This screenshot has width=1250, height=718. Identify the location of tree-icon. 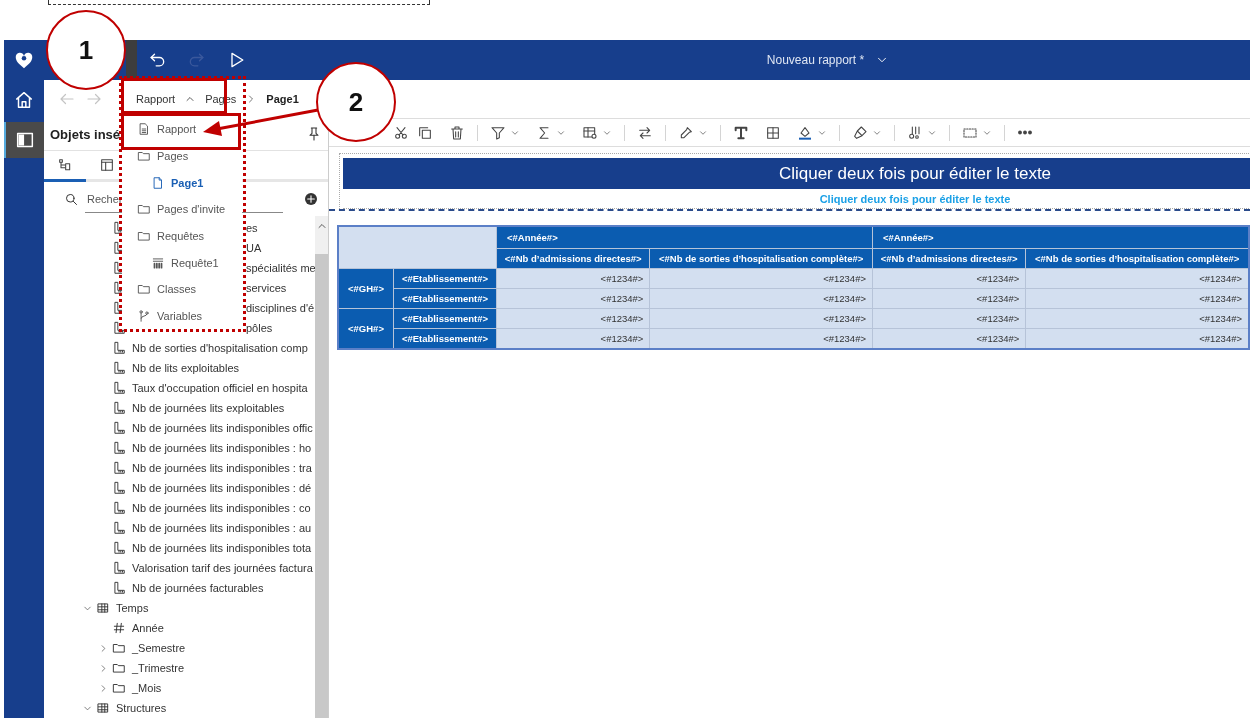
(65, 165).